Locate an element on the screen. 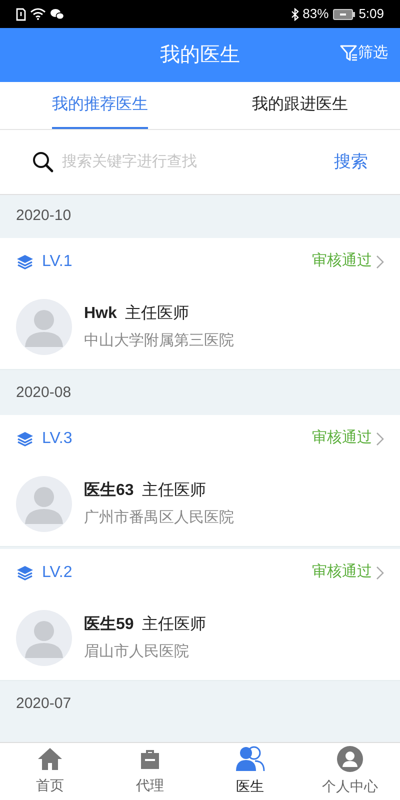  date-heading: 2020-07 is located at coordinates (44, 704).